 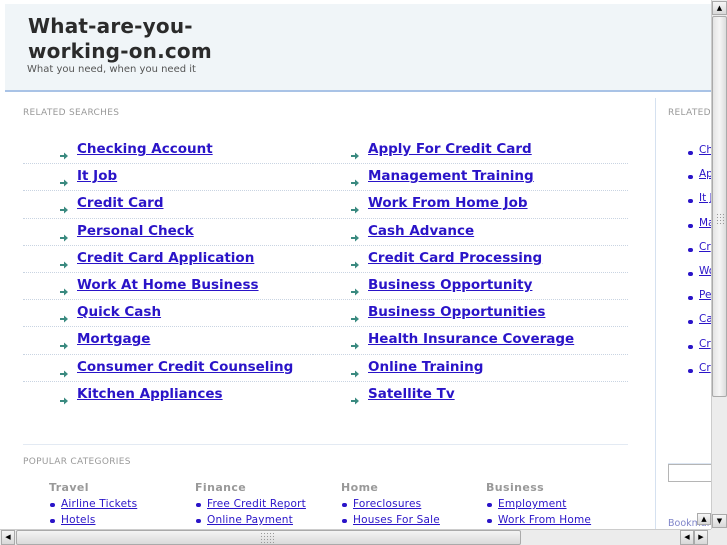 I want to click on related-search-item: Work At Home Business, so click(x=168, y=287).